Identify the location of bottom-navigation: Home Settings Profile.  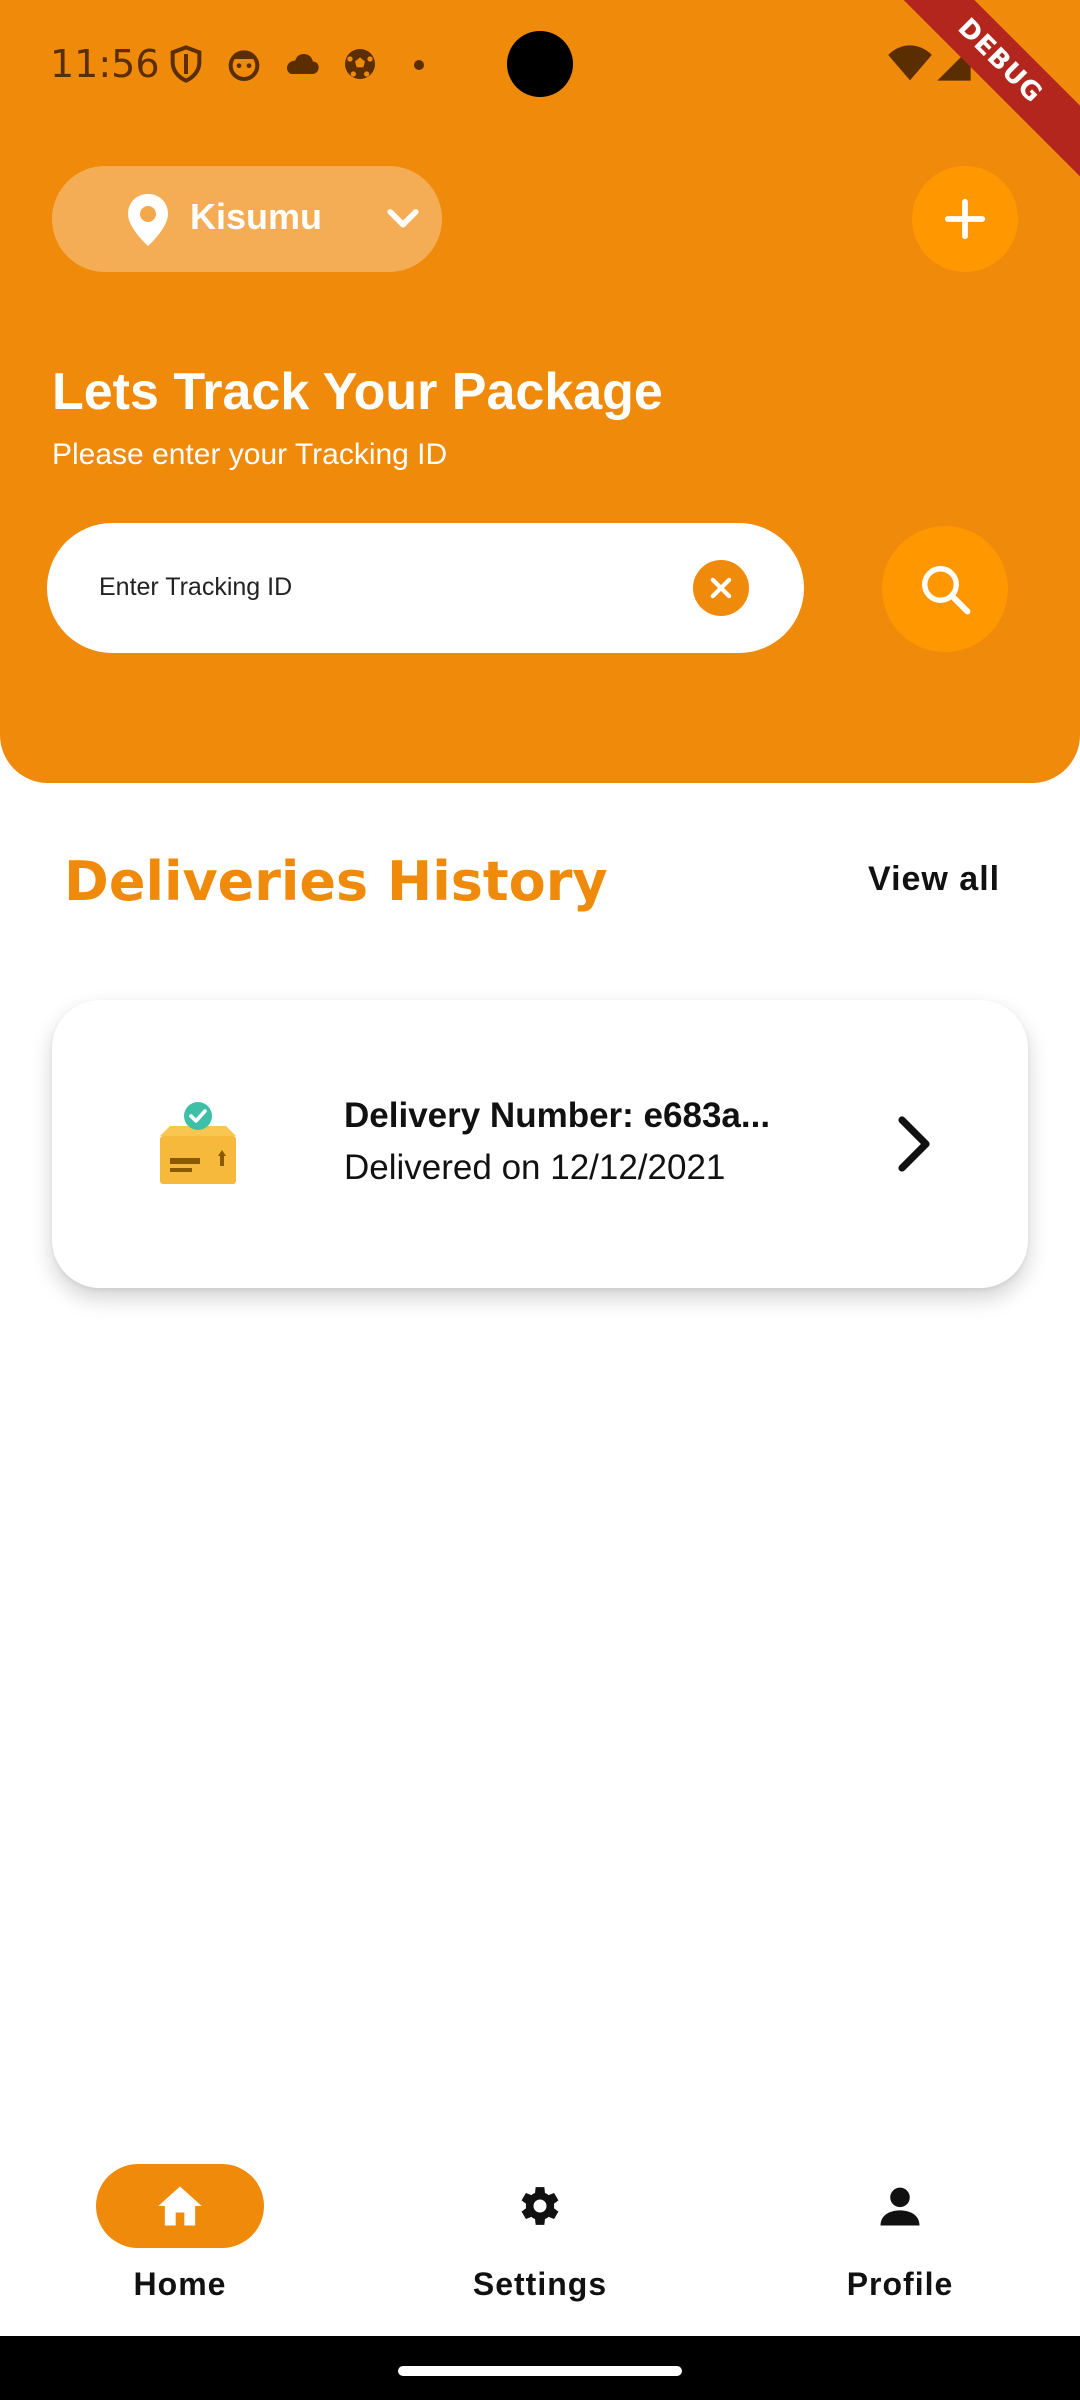
(540, 2236).